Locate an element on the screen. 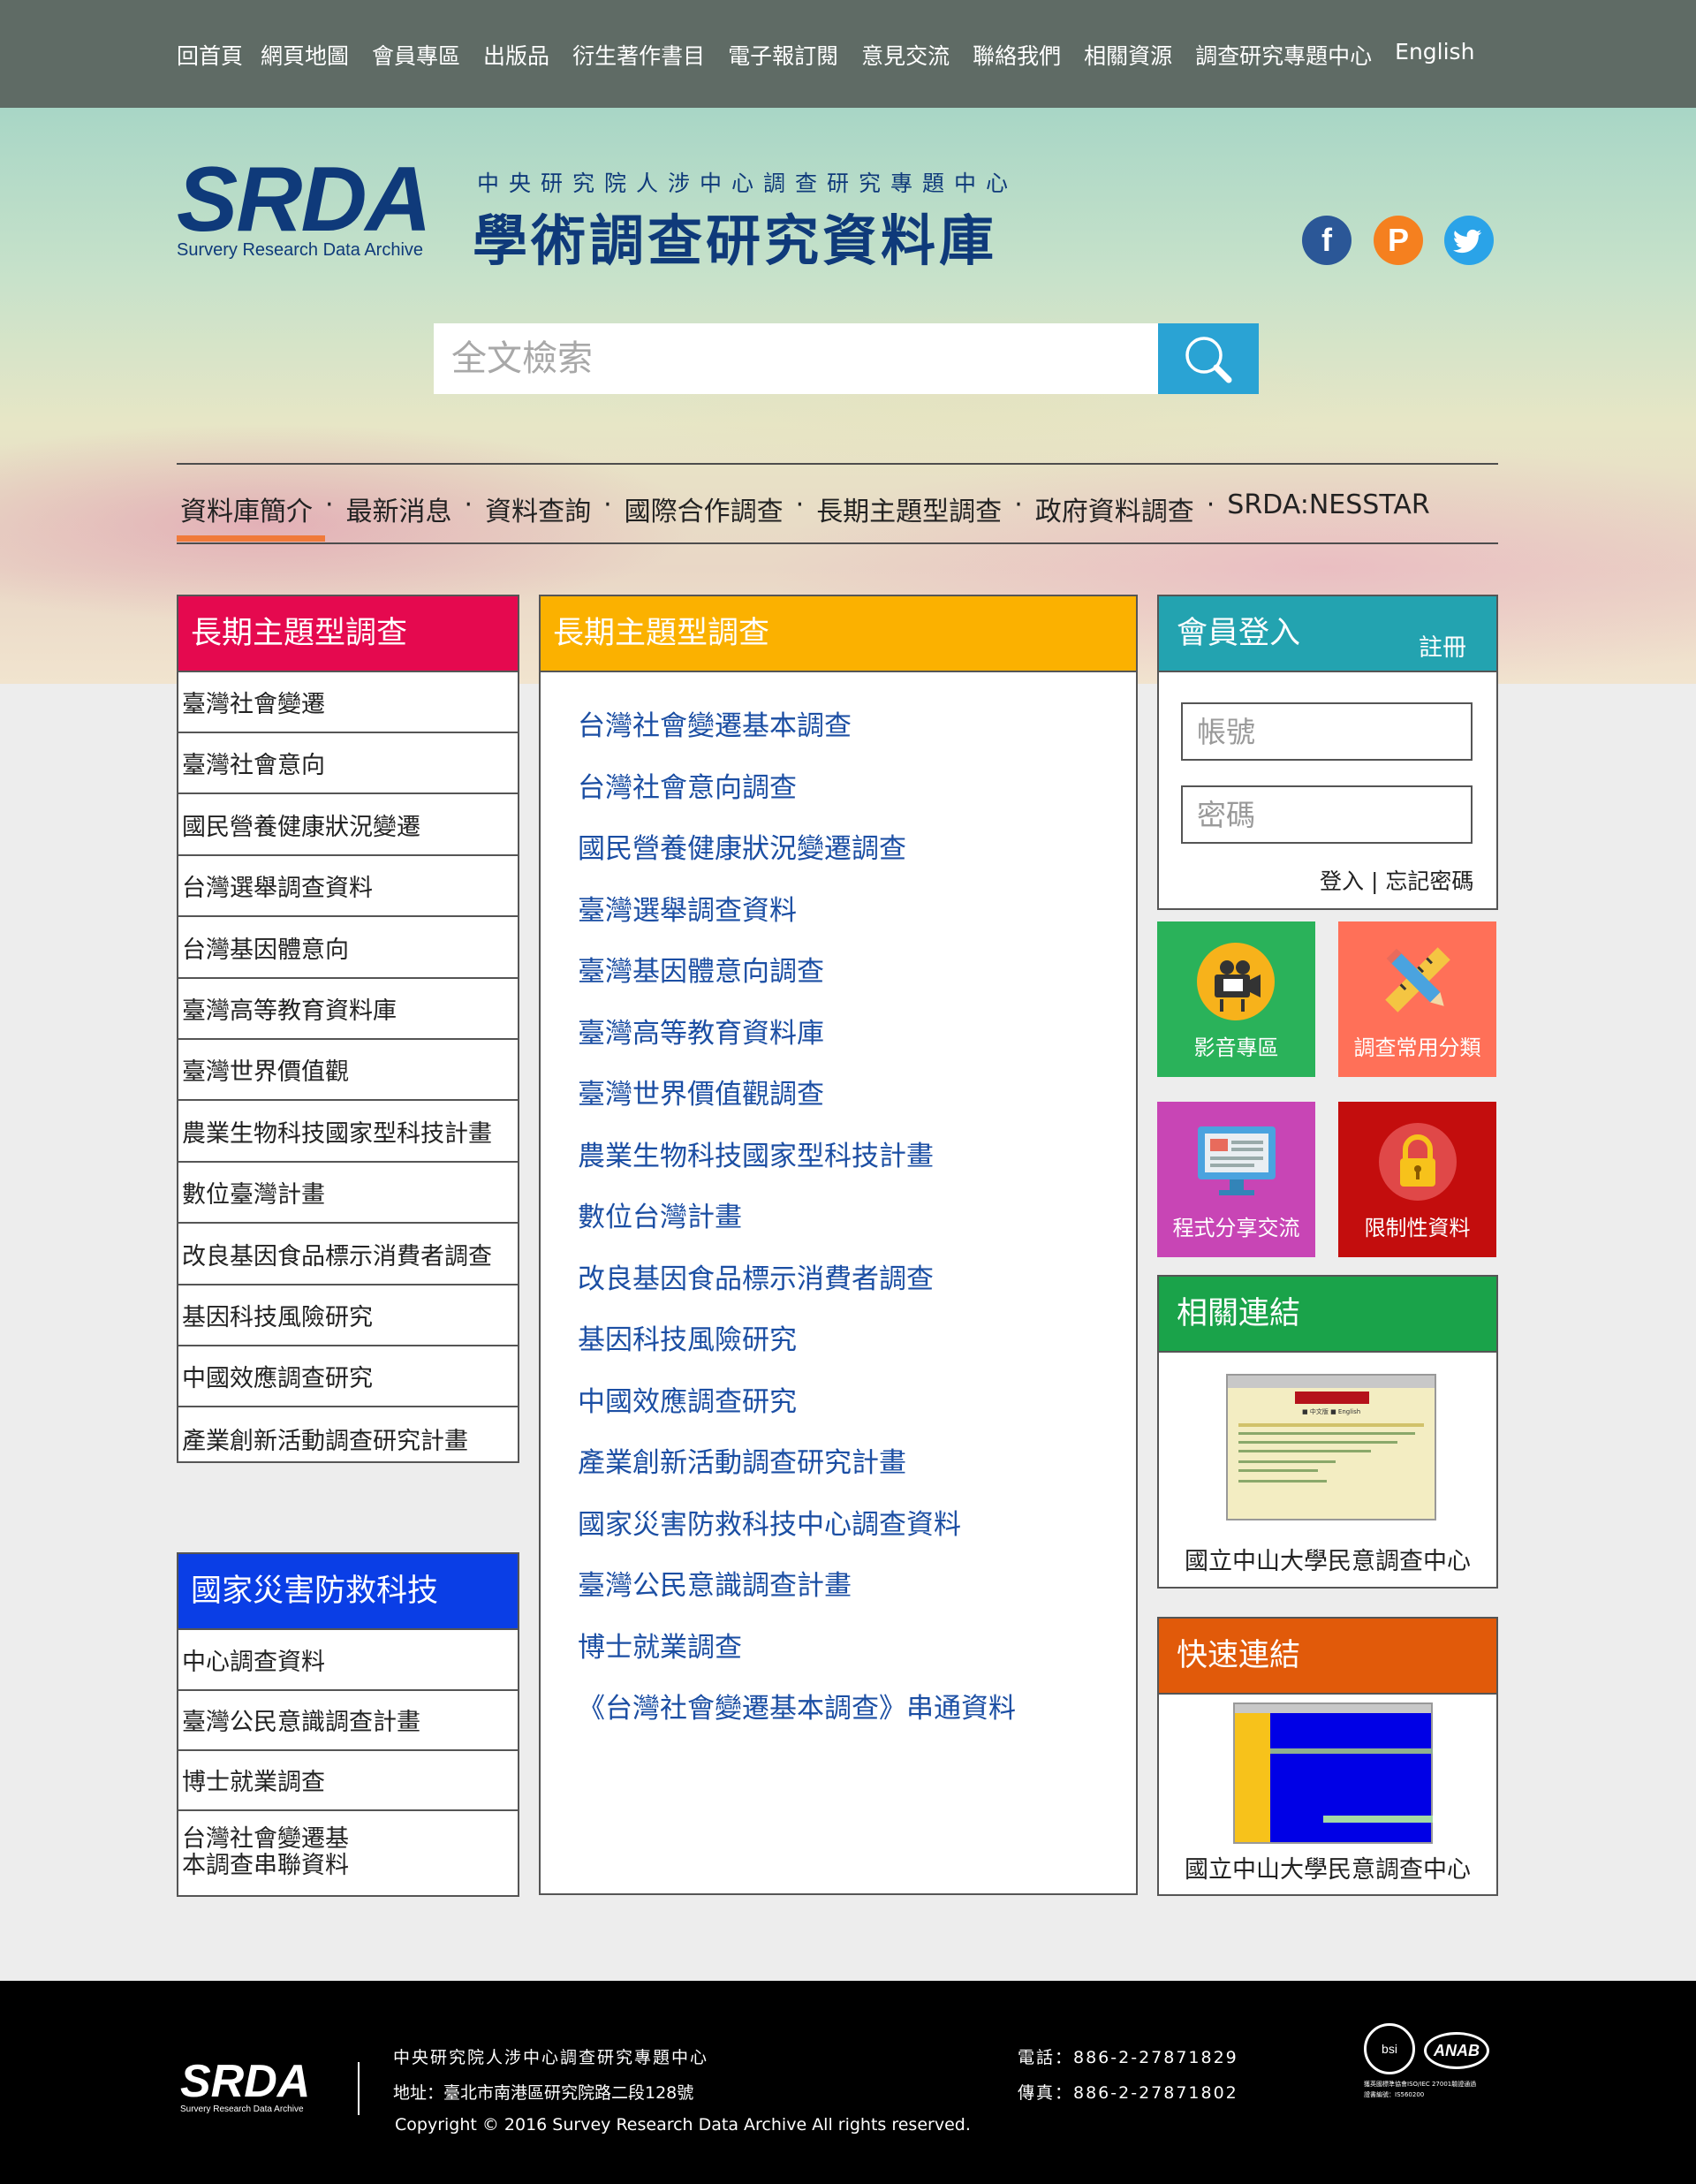 The width and height of the screenshot is (1696, 2184). bsi-cert-icon: bsi is located at coordinates (1389, 2048).